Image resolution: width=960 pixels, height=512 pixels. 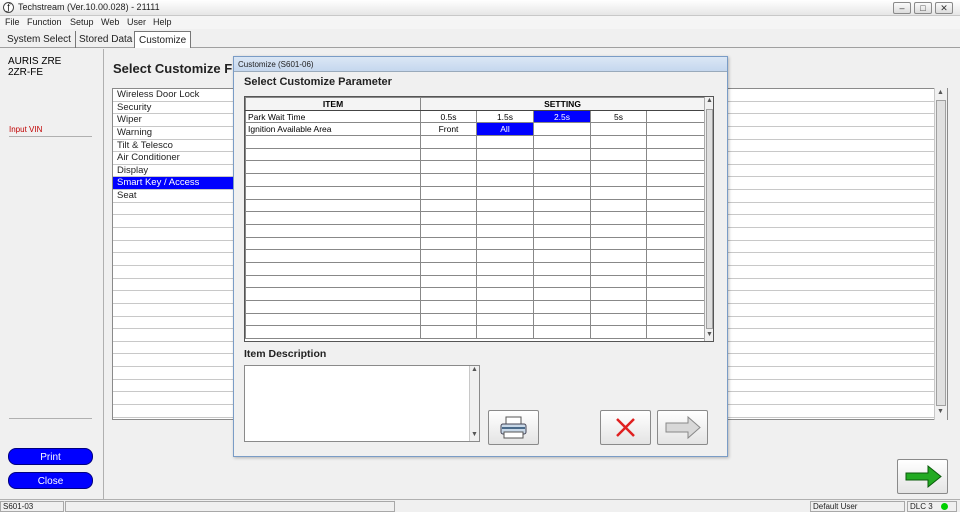 What do you see at coordinates (474, 403) in the screenshot?
I see `description-scrollbar: ▲ ▼` at bounding box center [474, 403].